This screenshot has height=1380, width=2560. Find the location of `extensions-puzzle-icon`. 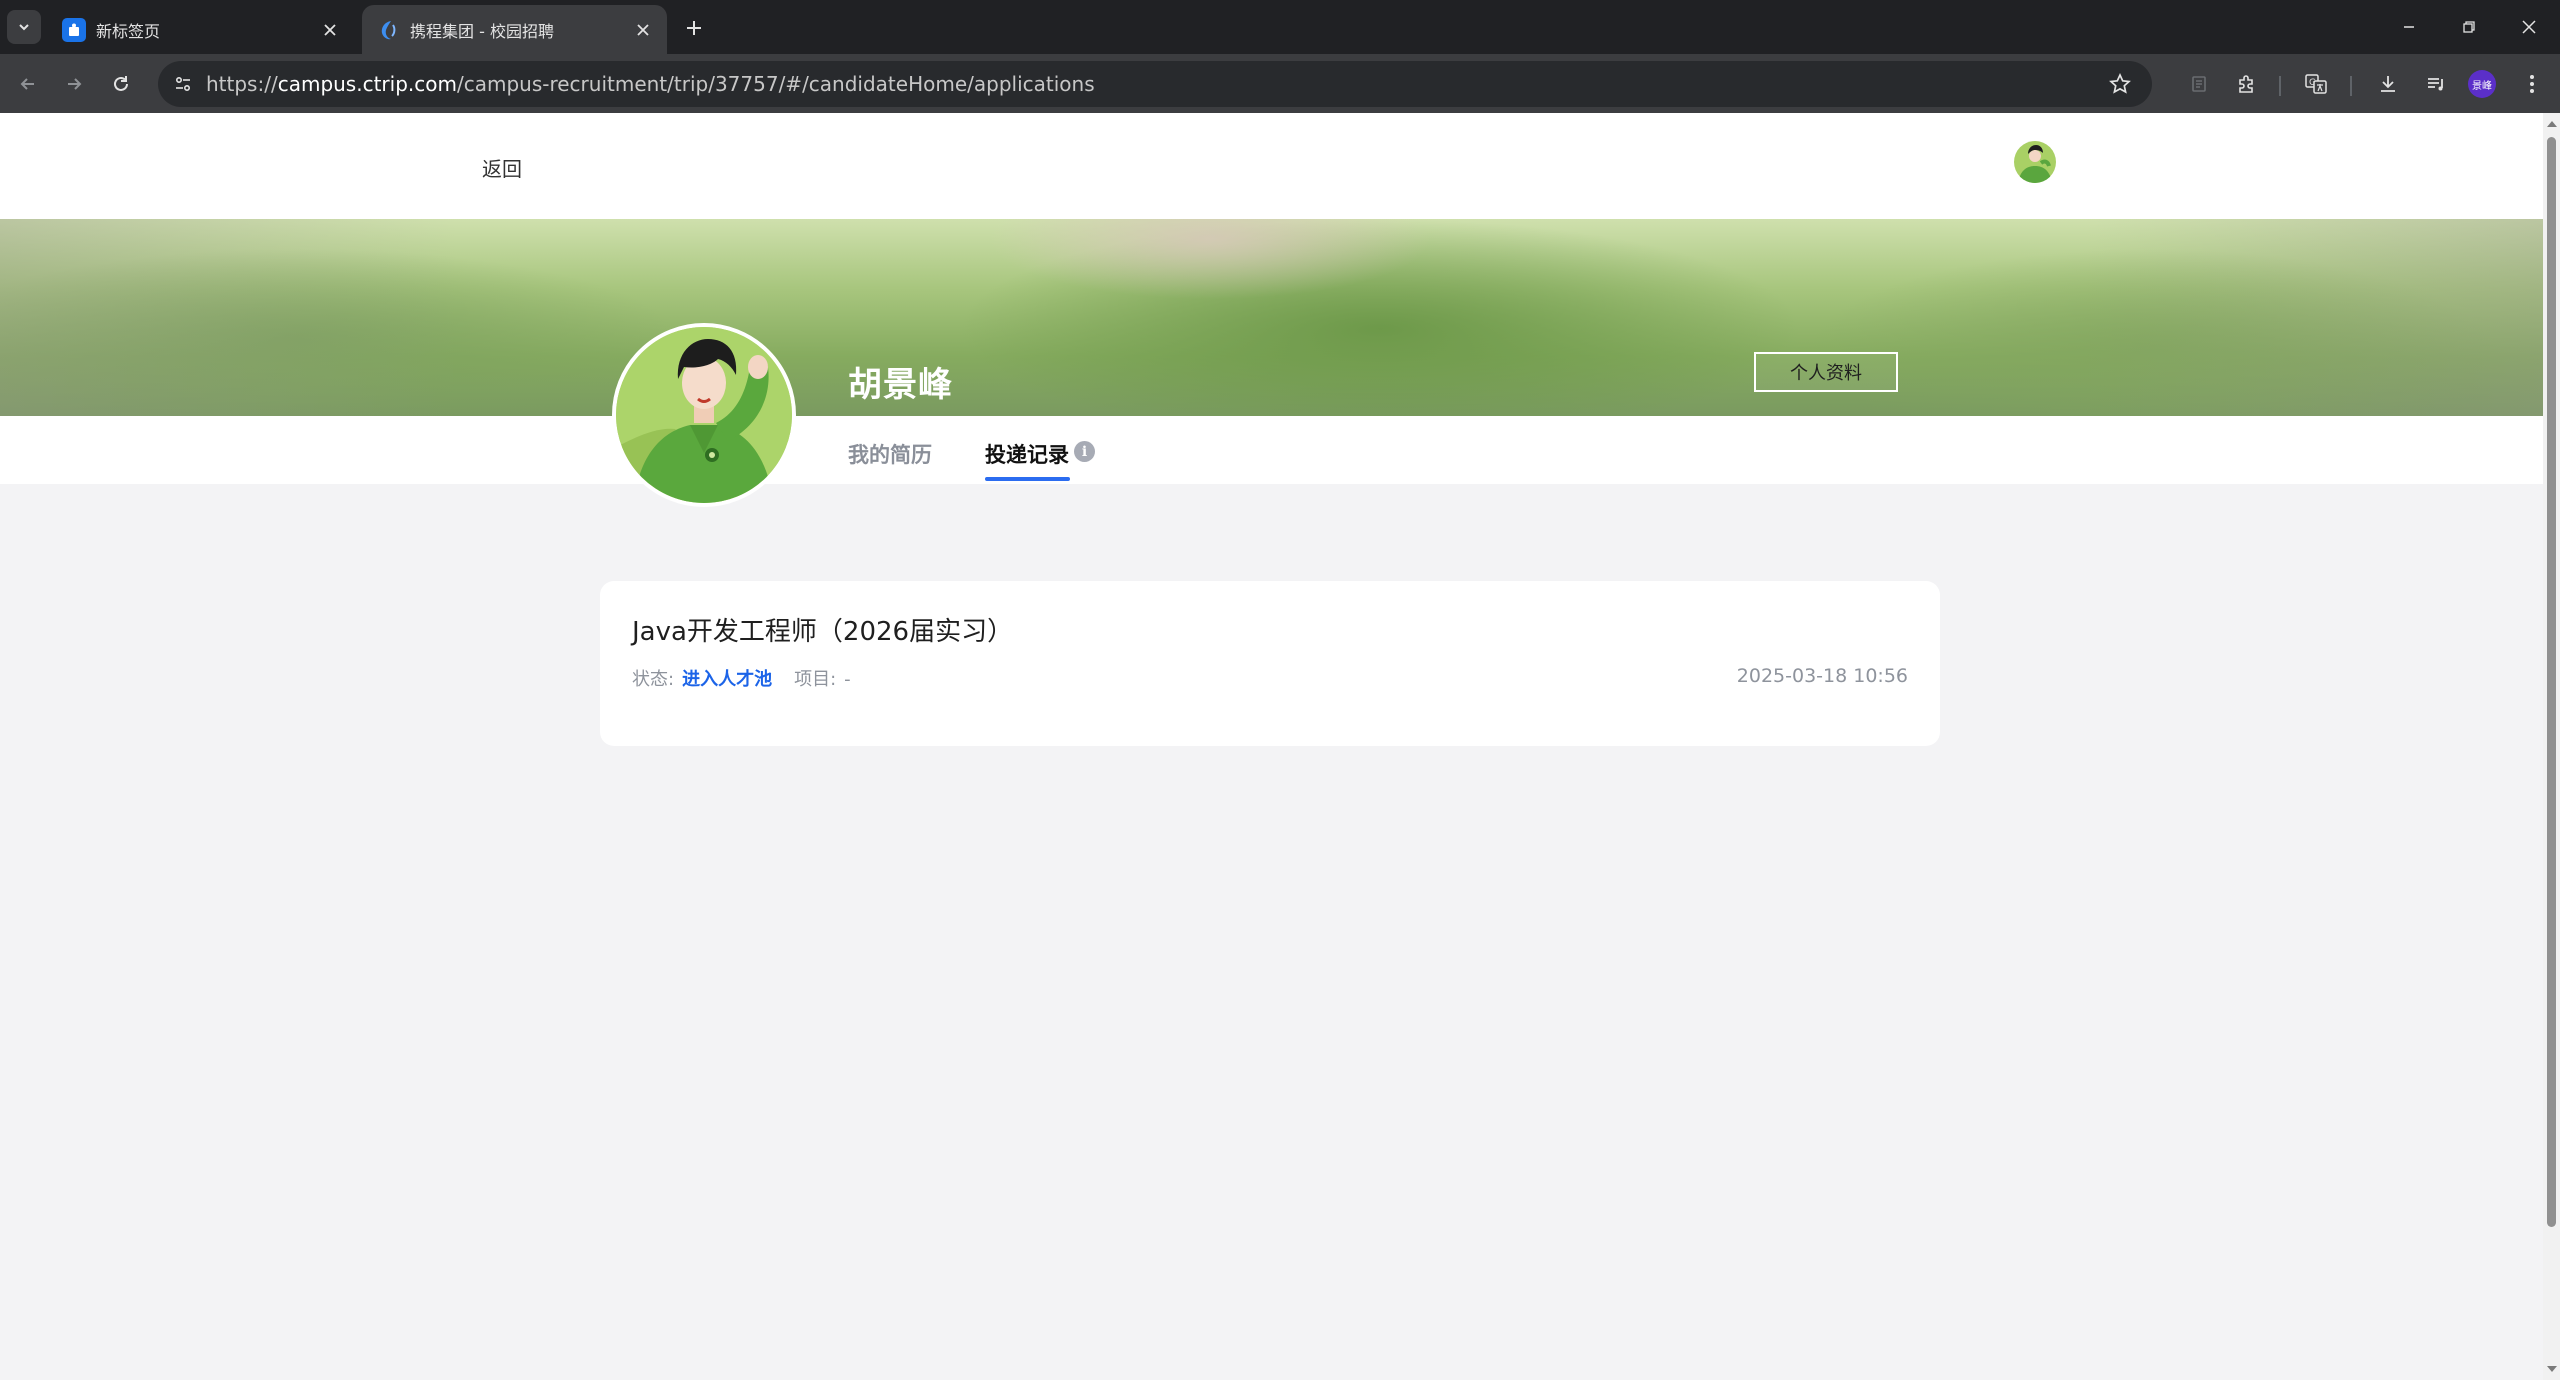

extensions-puzzle-icon is located at coordinates (2247, 84).